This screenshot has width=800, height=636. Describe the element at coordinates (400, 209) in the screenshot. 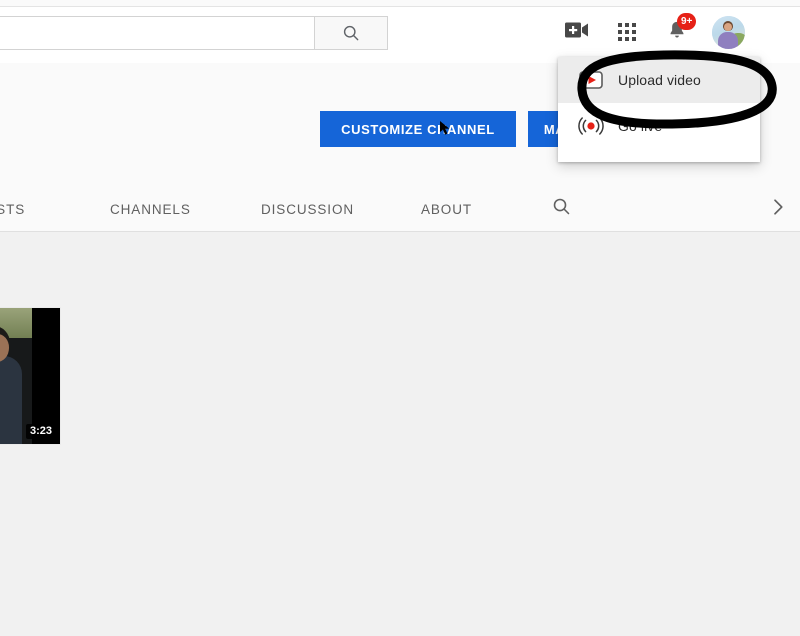

I see `channel-nav-tabs: PLAYLISTS CHANNELS DISCUSSION ABOUT` at that location.